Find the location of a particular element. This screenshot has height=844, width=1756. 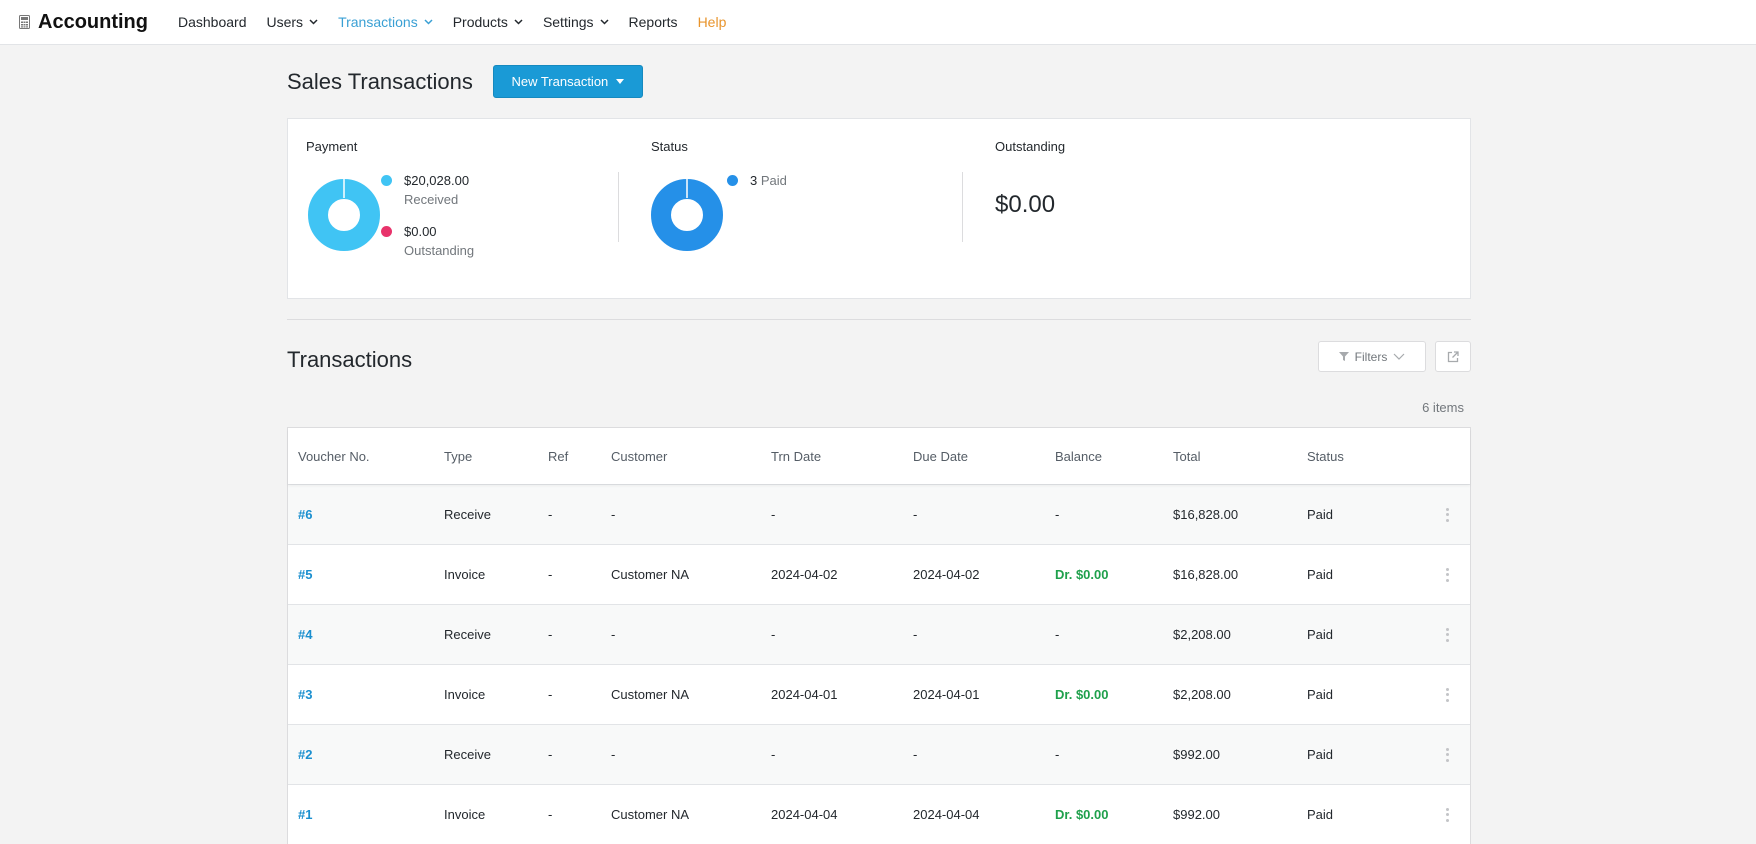

status-donut-chart is located at coordinates (687, 215).